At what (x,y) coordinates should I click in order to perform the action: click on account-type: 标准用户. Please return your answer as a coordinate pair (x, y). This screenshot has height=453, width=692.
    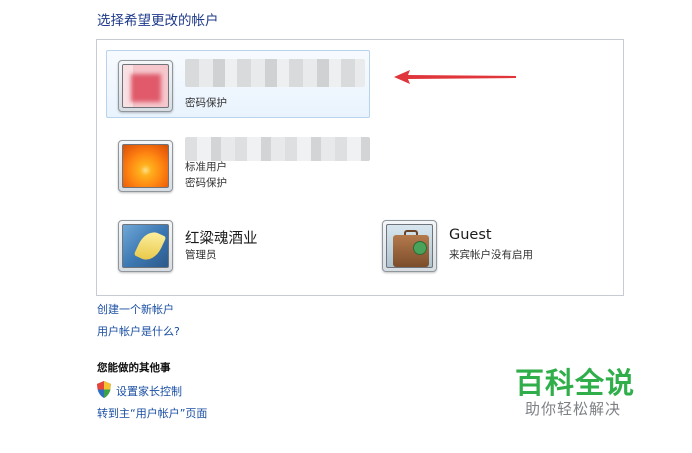
    Looking at the image, I should click on (206, 167).